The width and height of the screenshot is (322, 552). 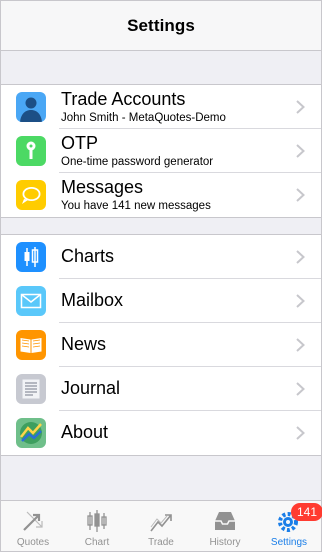 What do you see at coordinates (137, 162) in the screenshot?
I see `row-sublabel: One-time password generator` at bounding box center [137, 162].